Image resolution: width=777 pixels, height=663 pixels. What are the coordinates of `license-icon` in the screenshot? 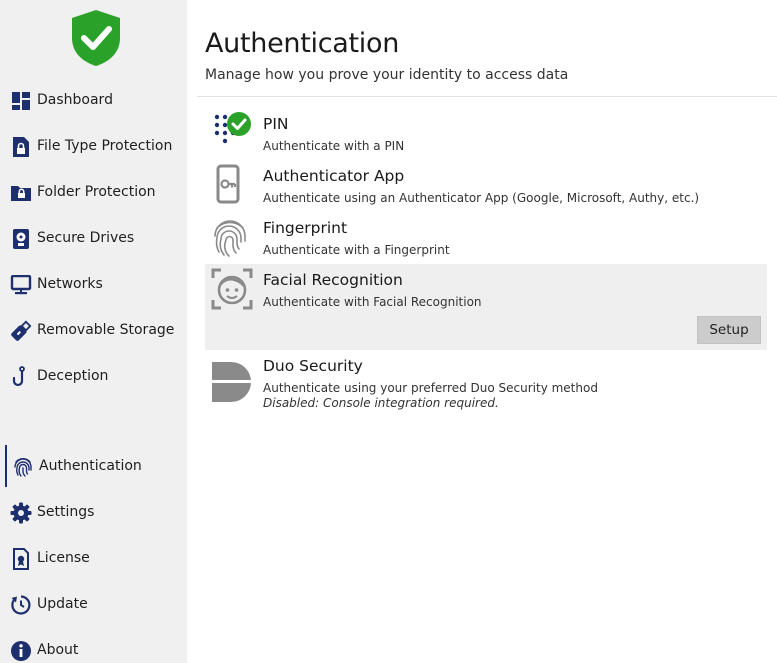 It's located at (21, 559).